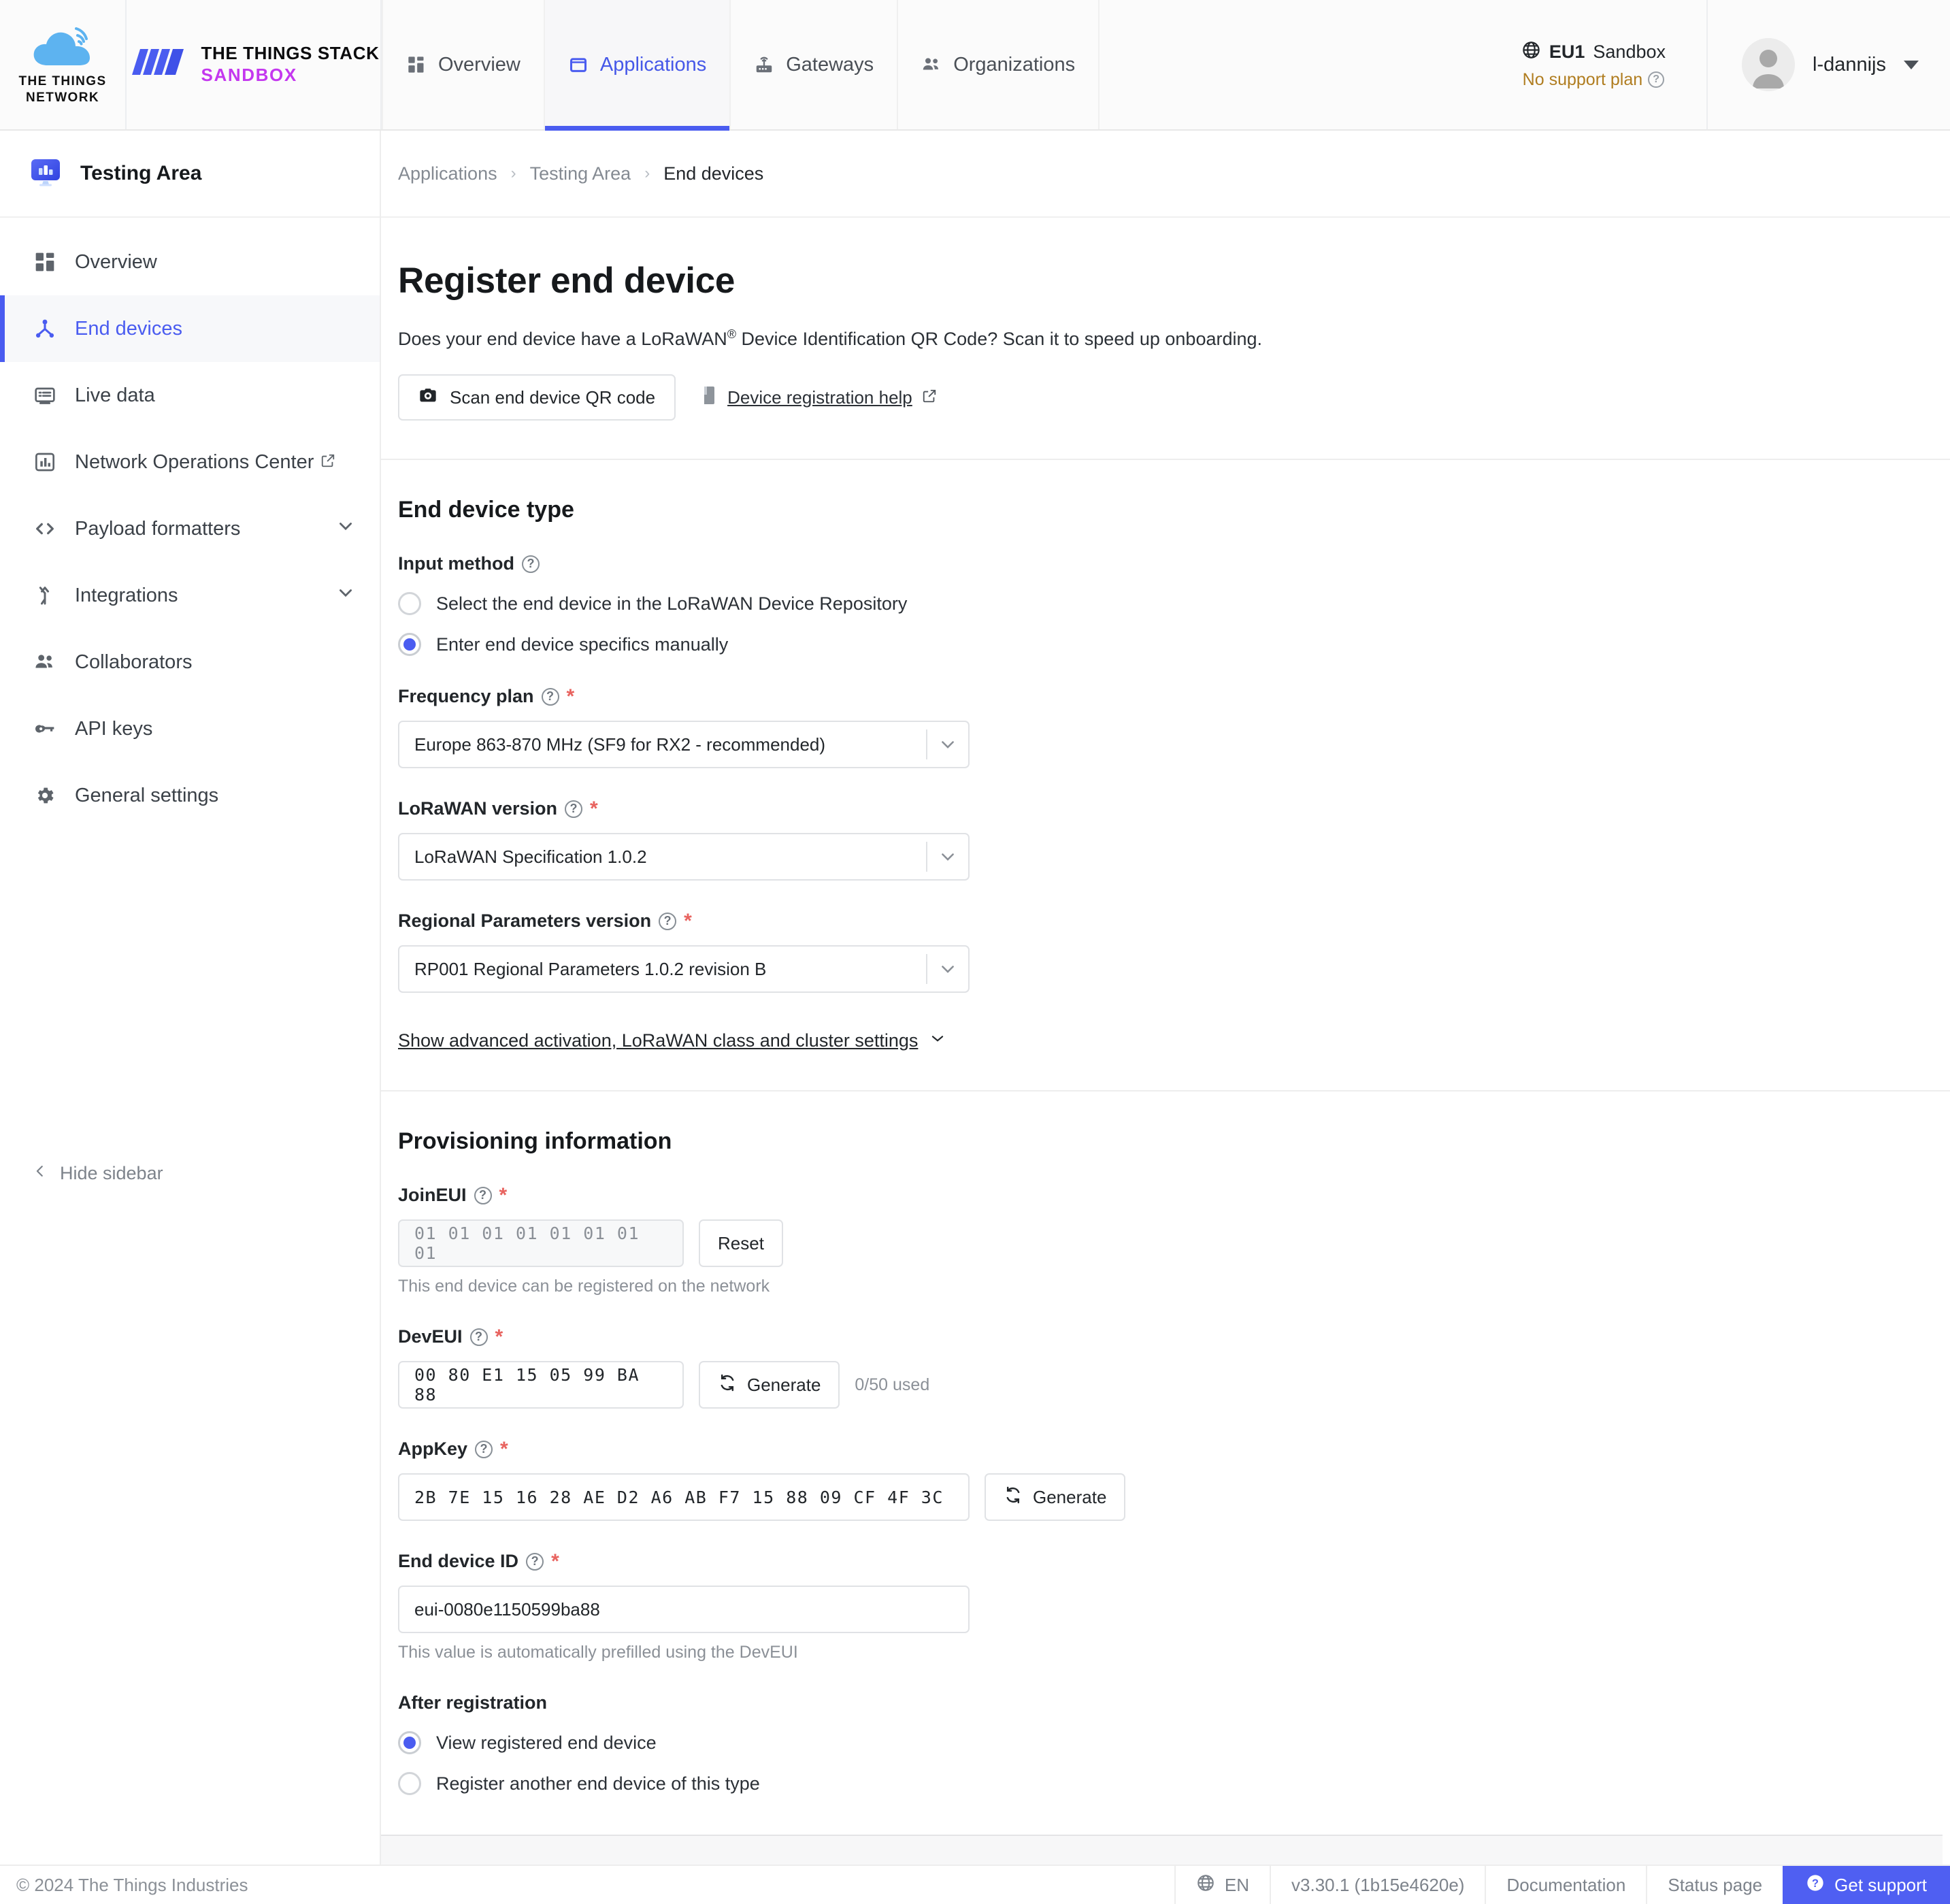 The height and width of the screenshot is (1904, 1950). I want to click on things-stack-logo: THE THINGS STACK SANDBOX, so click(254, 64).